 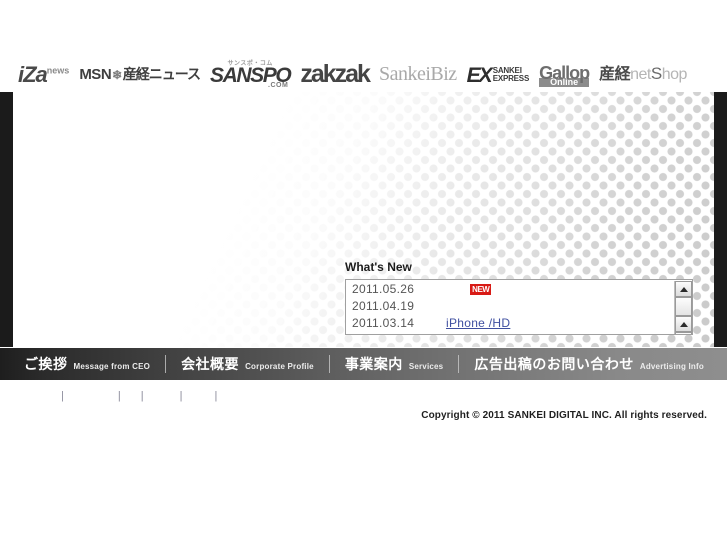 What do you see at coordinates (674, 74) in the screenshot?
I see `netshop-logo-hop: hop` at bounding box center [674, 74].